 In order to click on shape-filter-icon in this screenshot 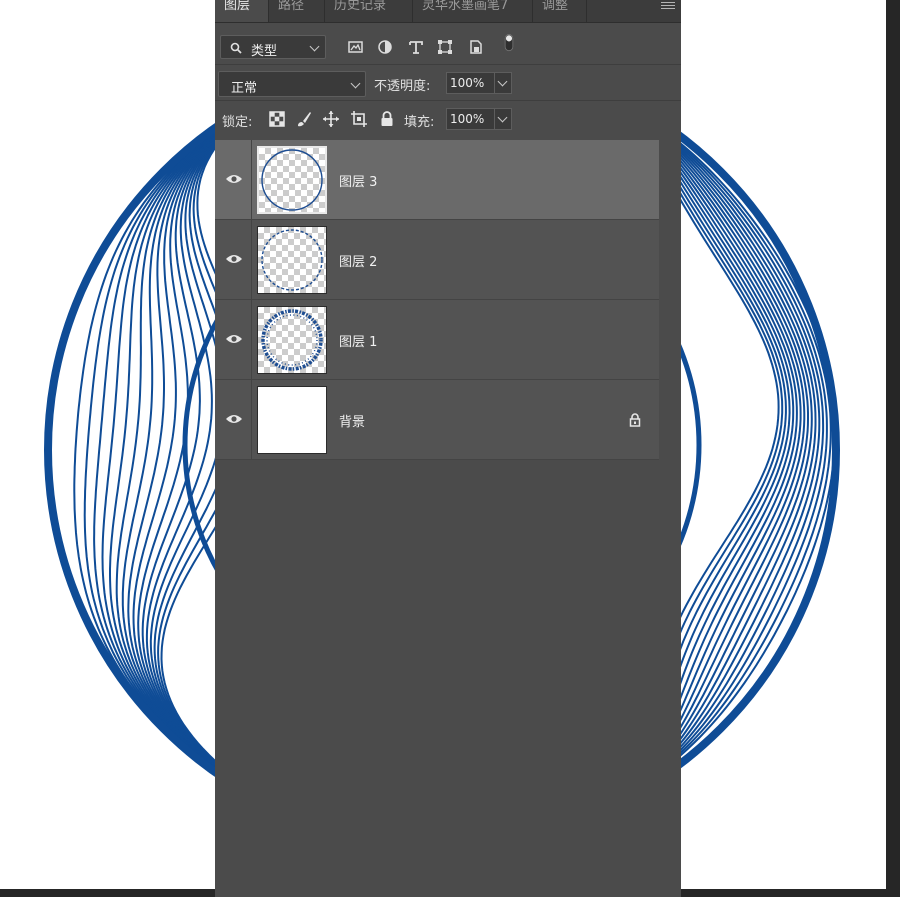, I will do `click(445, 47)`.